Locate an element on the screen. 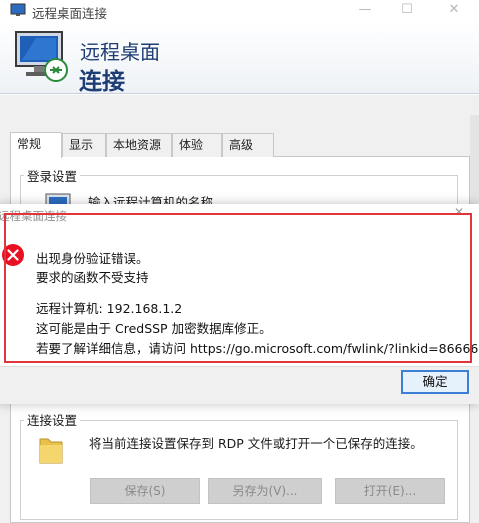 This screenshot has height=523, width=479. close-button: ✕ is located at coordinates (454, 11).